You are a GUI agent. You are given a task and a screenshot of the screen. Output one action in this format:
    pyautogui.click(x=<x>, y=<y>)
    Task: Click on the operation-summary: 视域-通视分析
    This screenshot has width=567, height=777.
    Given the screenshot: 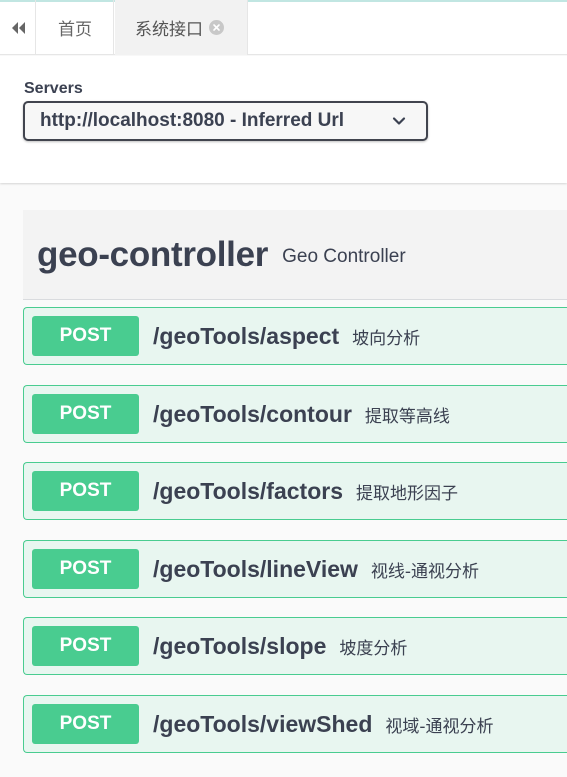 What is the action you would take?
    pyautogui.click(x=439, y=726)
    